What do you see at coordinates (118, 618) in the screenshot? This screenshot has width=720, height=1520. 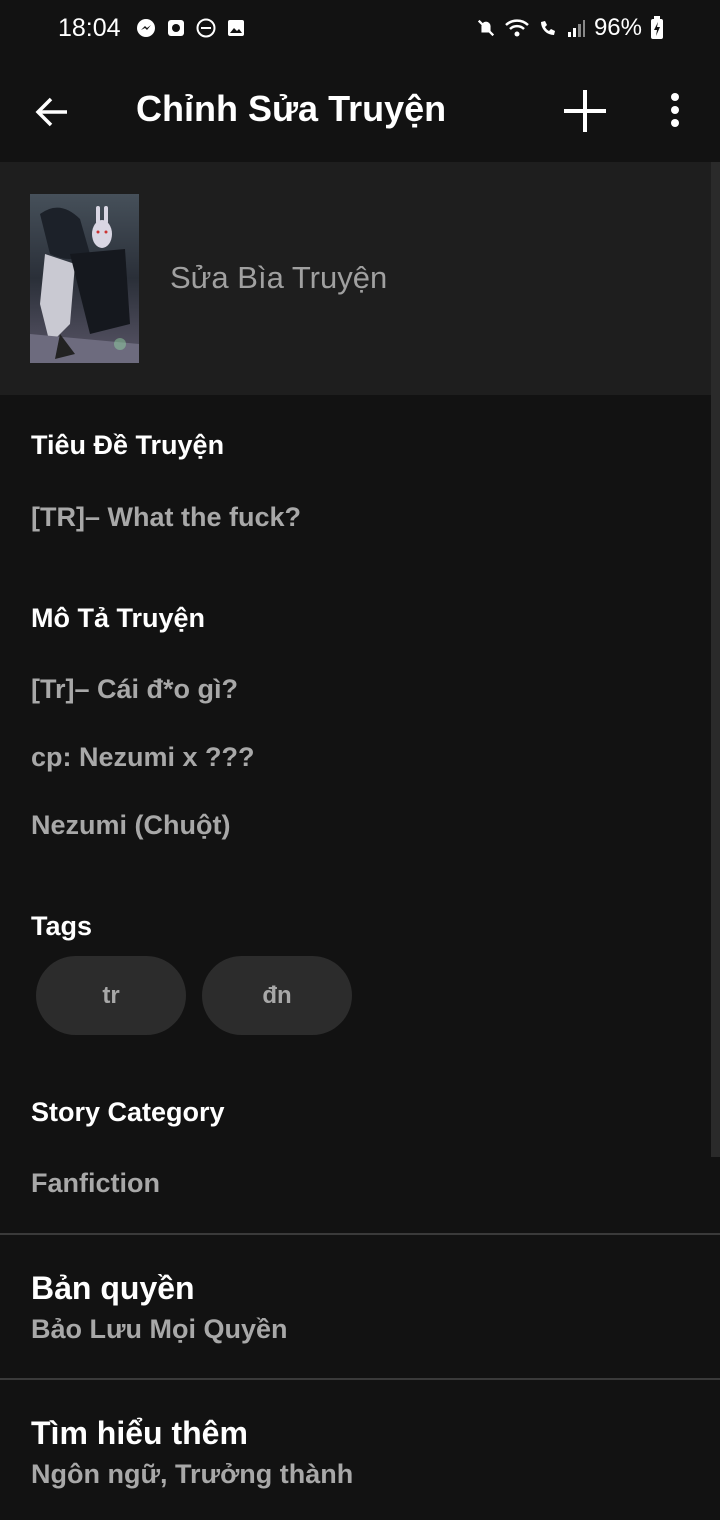 I see `story-description-label: Mô Tả Truyện` at bounding box center [118, 618].